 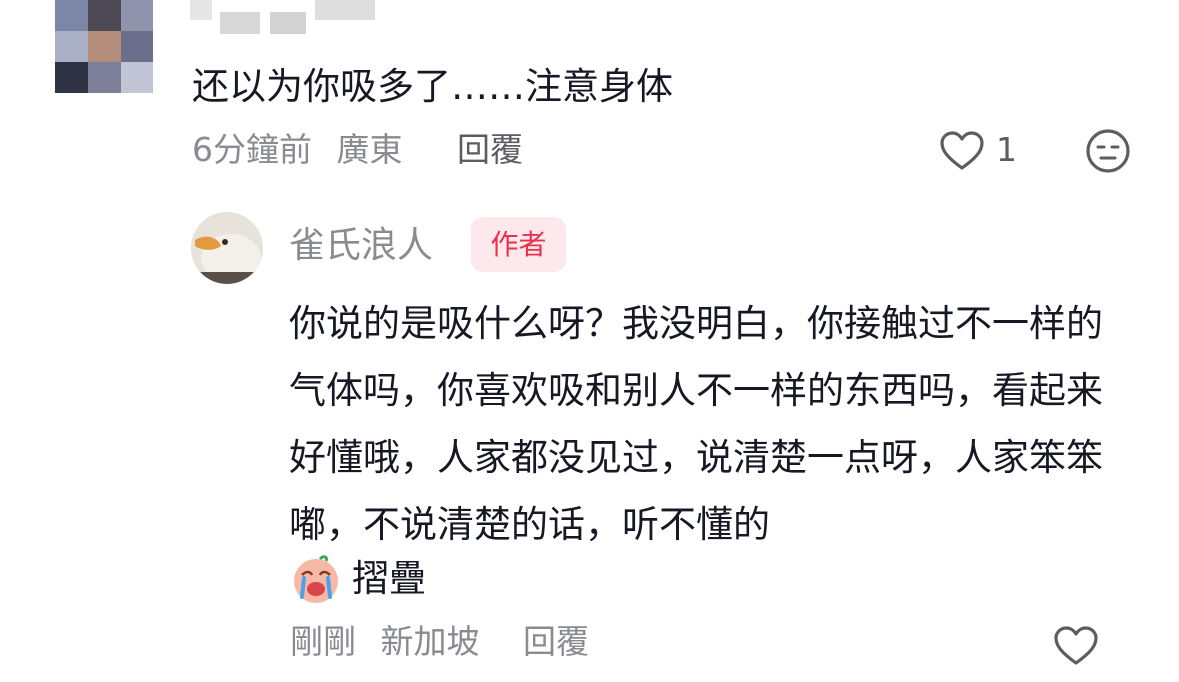 I want to click on parent-comment-meta: 6分鐘前 廣東, so click(x=297, y=150).